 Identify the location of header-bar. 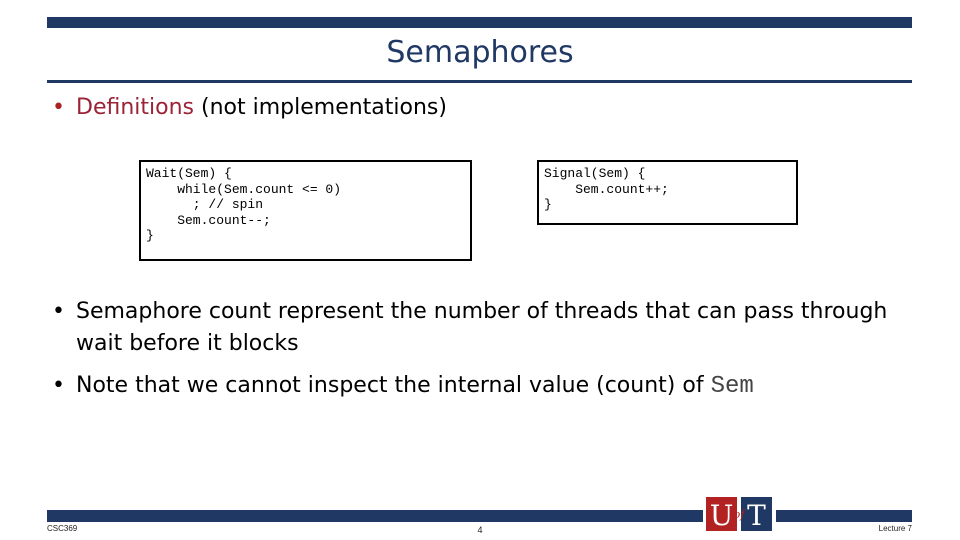
(479, 22).